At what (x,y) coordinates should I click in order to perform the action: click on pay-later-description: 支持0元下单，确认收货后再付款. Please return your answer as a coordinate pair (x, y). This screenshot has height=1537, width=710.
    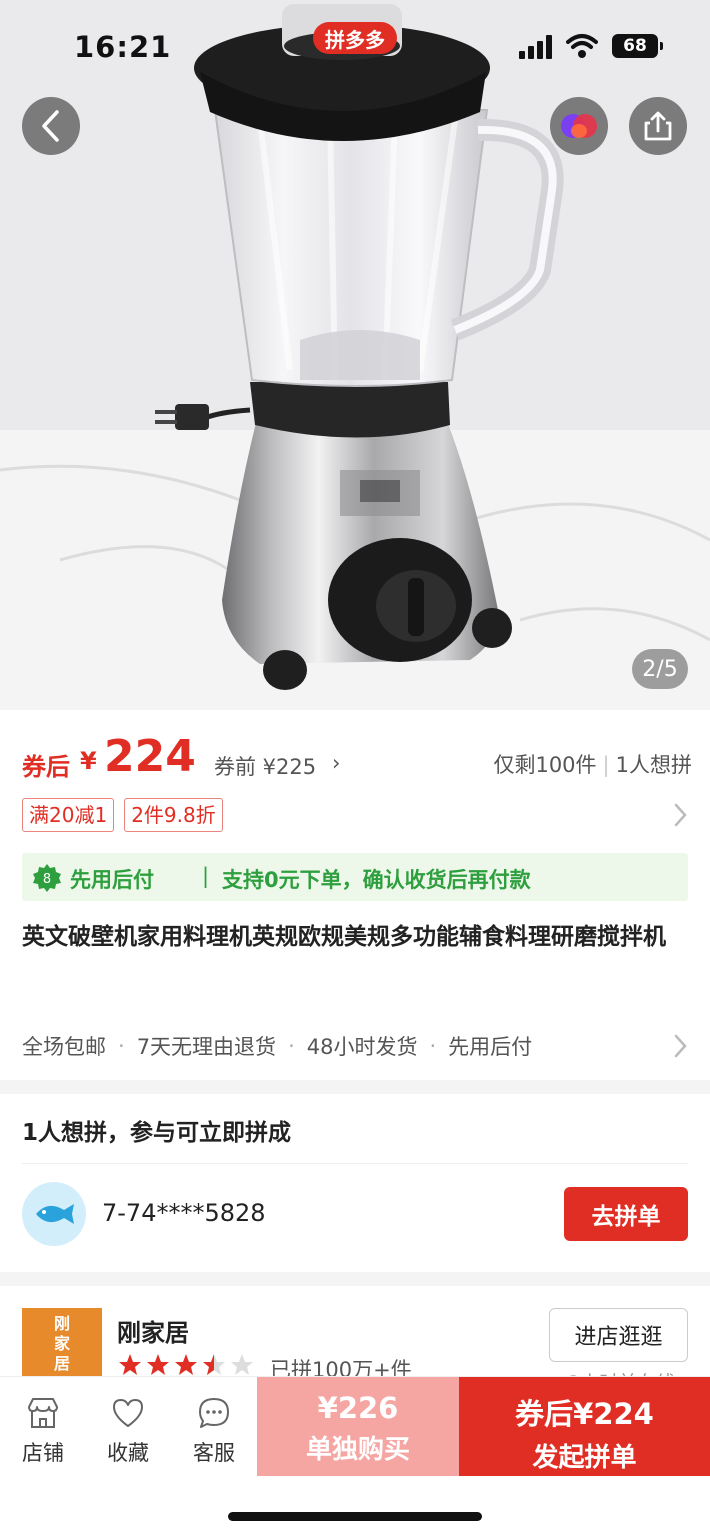
    Looking at the image, I should click on (376, 880).